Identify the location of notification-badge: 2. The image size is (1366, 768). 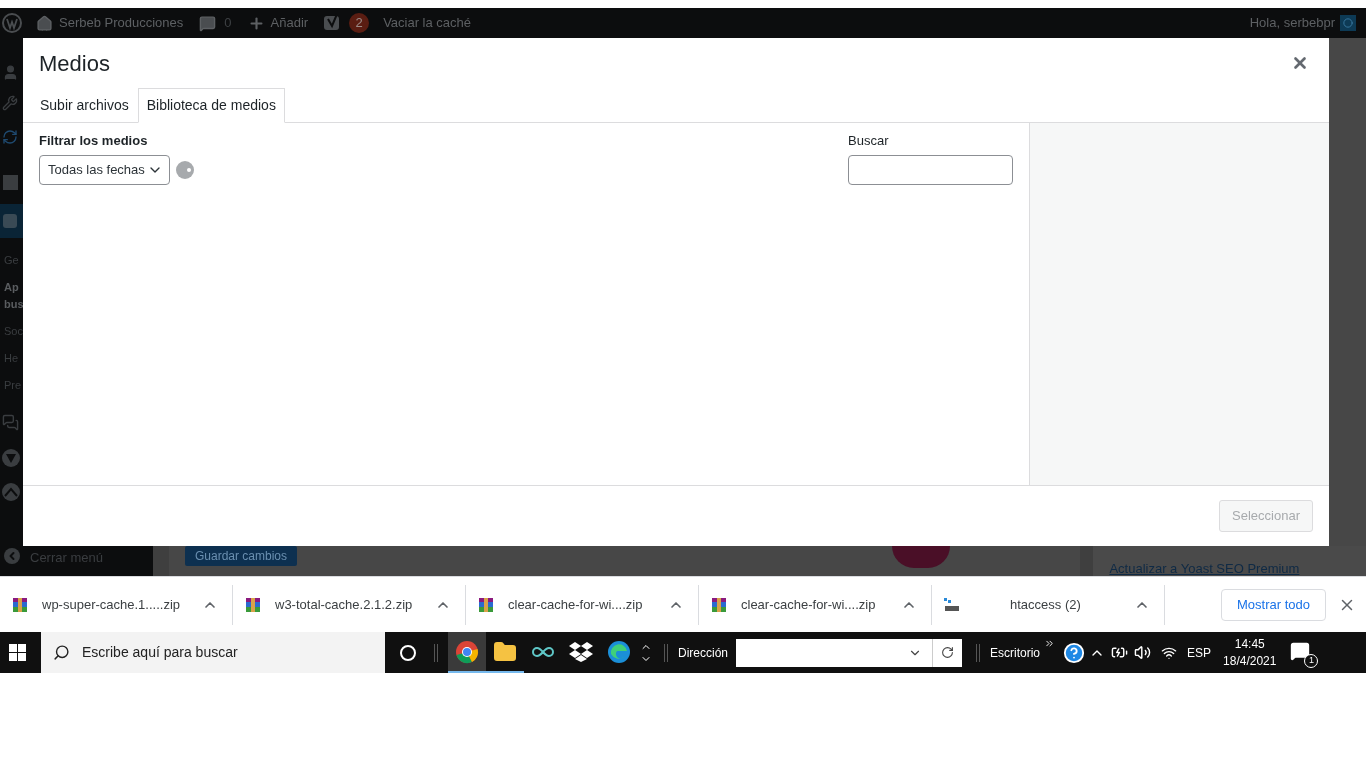
(359, 23).